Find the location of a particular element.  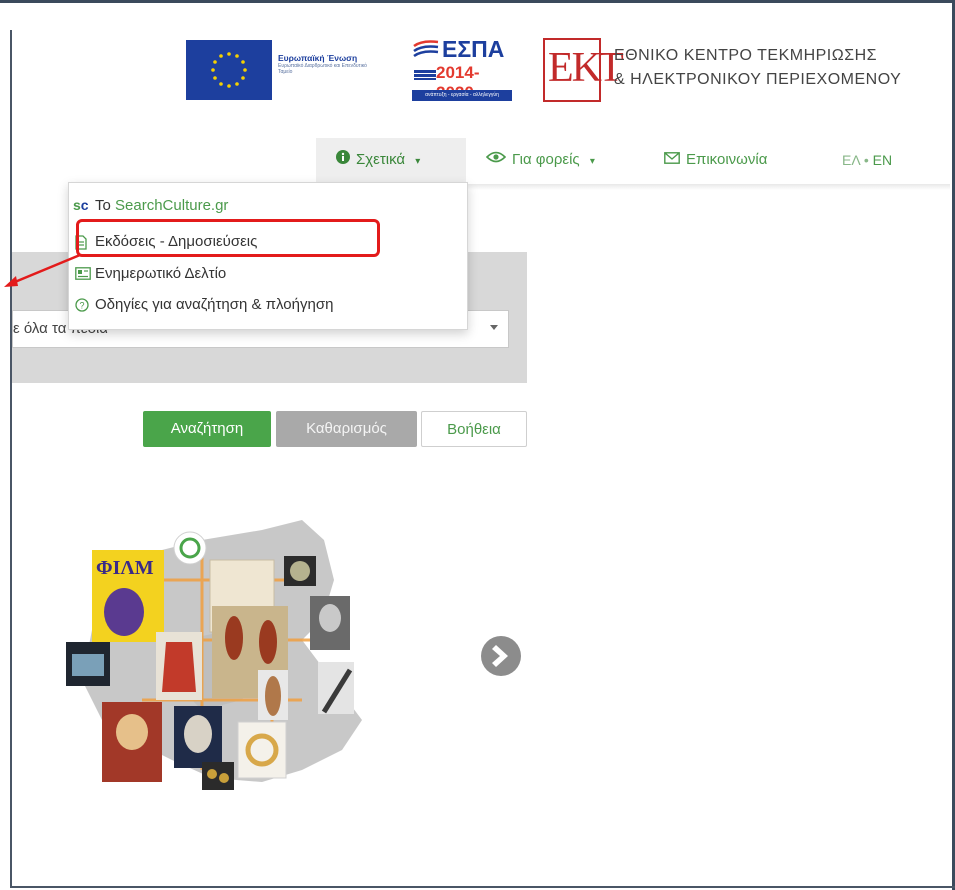

searchculture-link: SearchCulture.gr is located at coordinates (171, 205).